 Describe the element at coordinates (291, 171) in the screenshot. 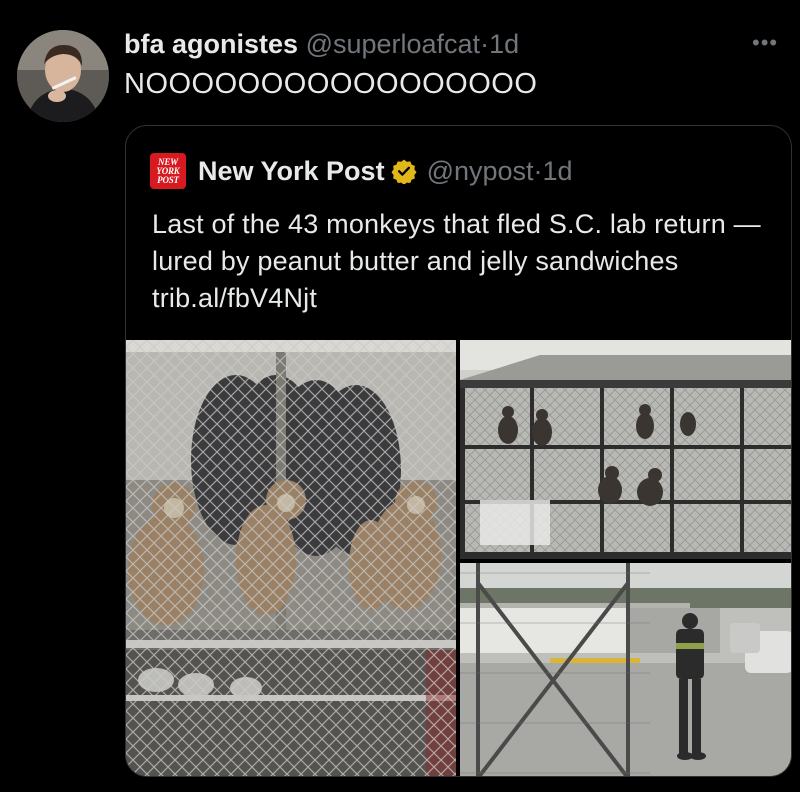

I see `quoted-display-name: New York Post` at that location.